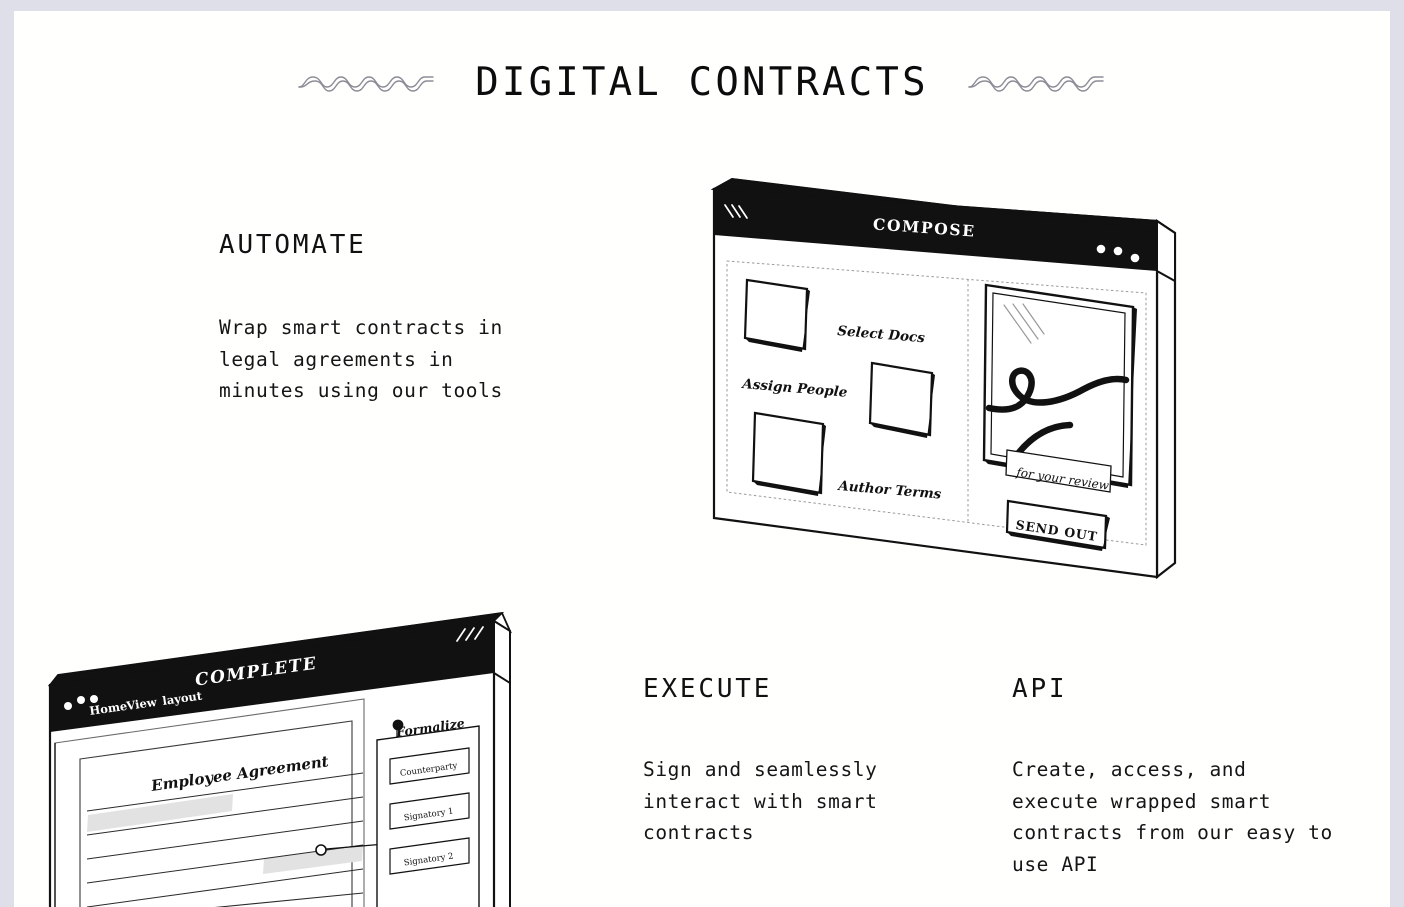  Describe the element at coordinates (1040, 689) in the screenshot. I see `block-heading: API` at that location.